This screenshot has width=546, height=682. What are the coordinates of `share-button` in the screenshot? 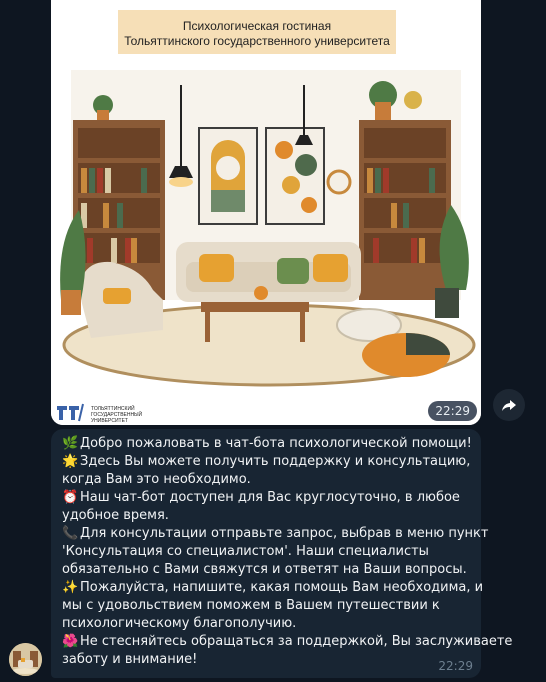 It's located at (509, 405).